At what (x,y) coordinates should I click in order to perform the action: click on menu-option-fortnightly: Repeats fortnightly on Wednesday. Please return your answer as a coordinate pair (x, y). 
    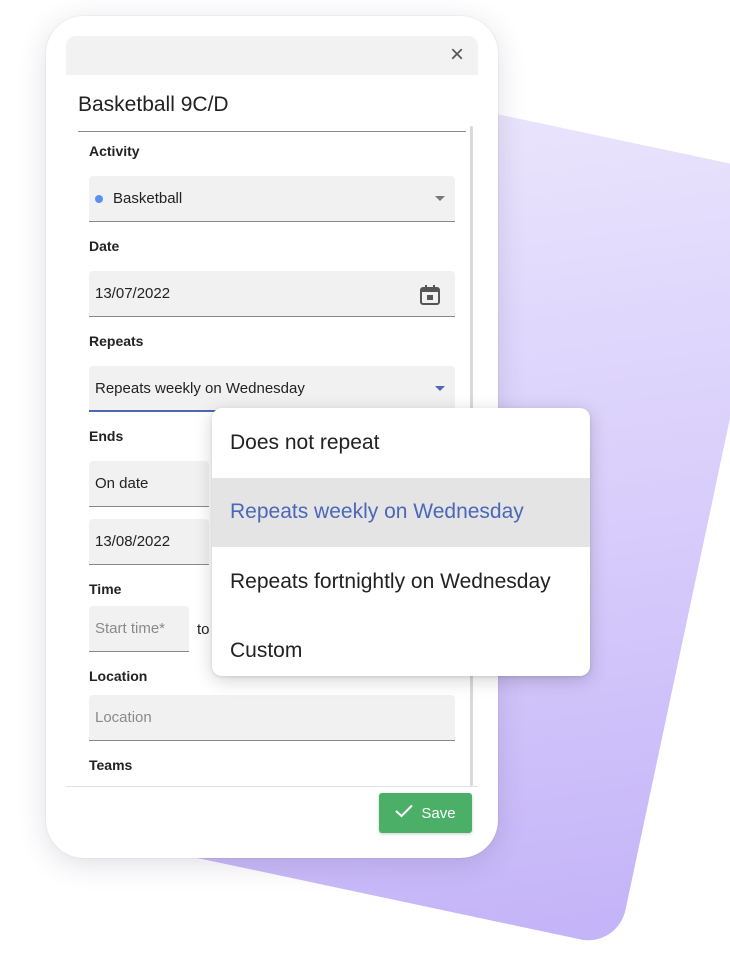
    Looking at the image, I should click on (401, 582).